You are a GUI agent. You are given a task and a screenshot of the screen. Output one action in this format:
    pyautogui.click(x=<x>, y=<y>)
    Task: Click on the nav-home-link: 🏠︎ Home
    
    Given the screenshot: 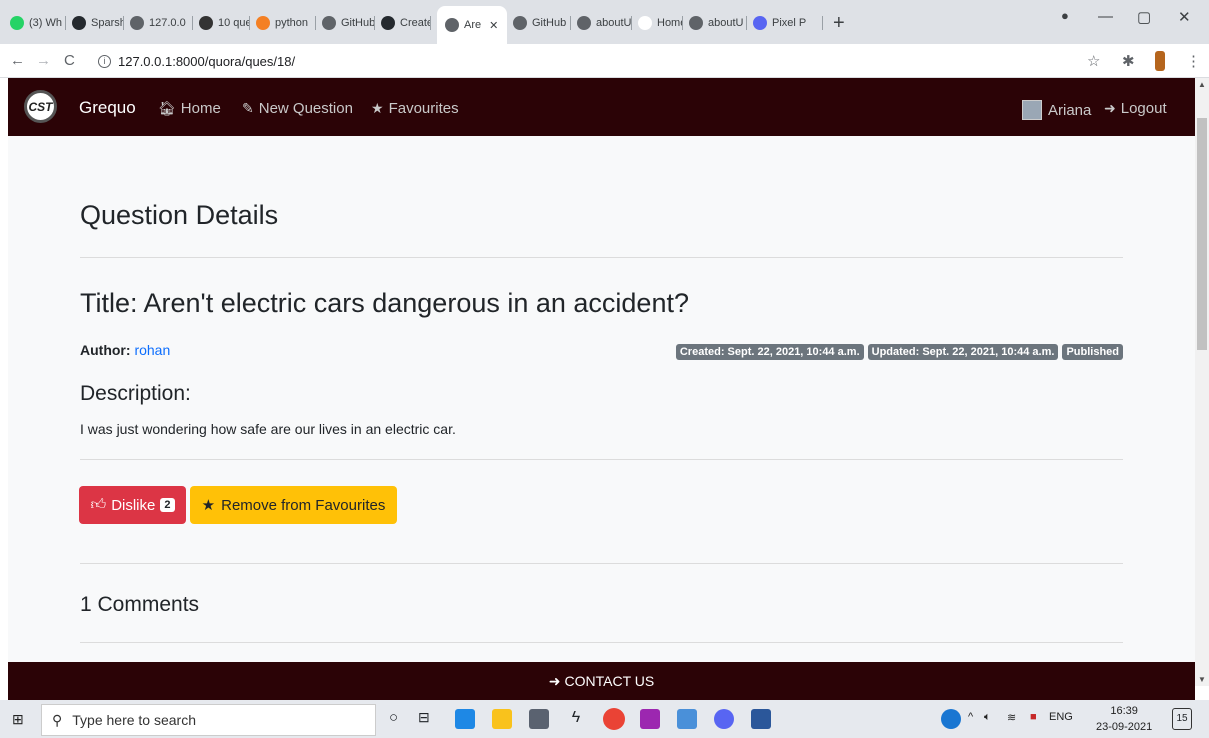 What is the action you would take?
    pyautogui.click(x=189, y=108)
    